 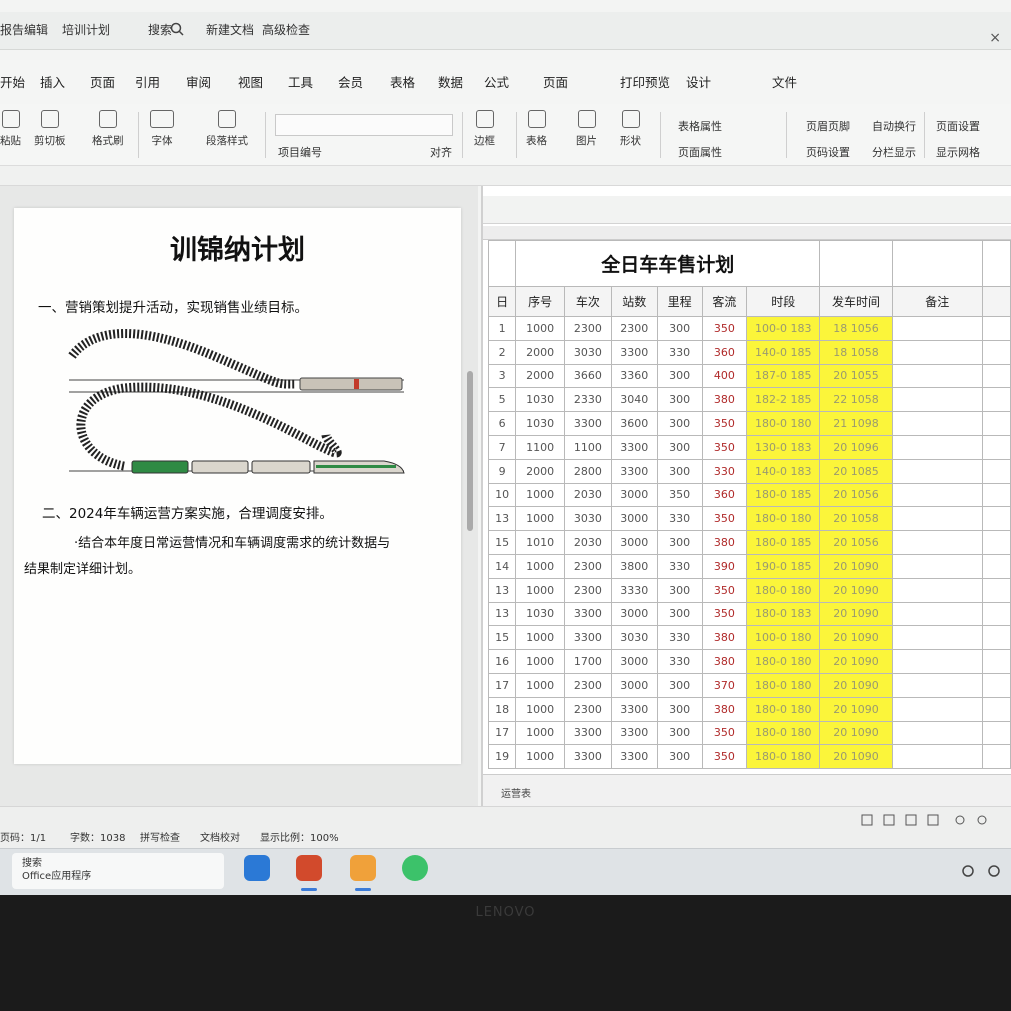 I want to click on column-header: 时段, so click(x=783, y=301).